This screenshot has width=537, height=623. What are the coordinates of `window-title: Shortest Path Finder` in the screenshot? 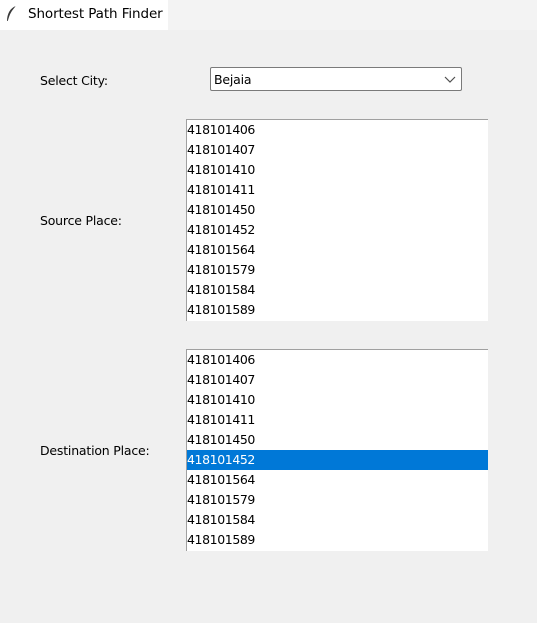 It's located at (95, 14).